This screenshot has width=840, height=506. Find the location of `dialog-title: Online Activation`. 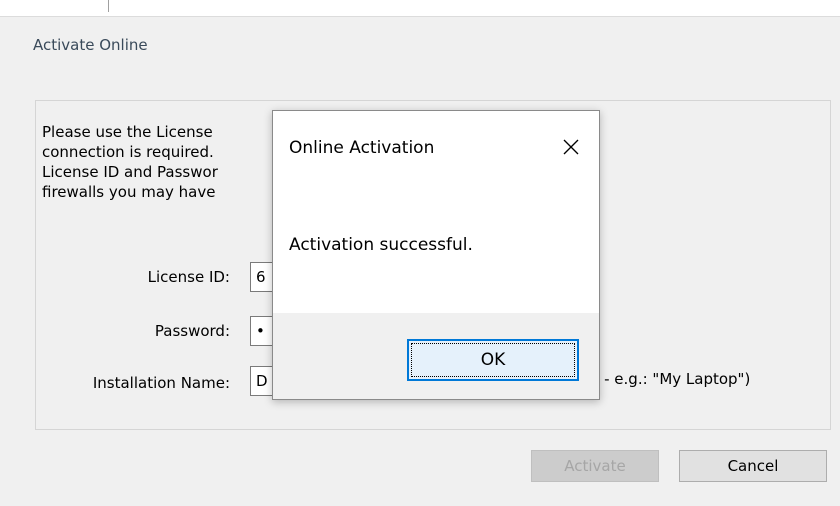

dialog-title: Online Activation is located at coordinates (362, 148).